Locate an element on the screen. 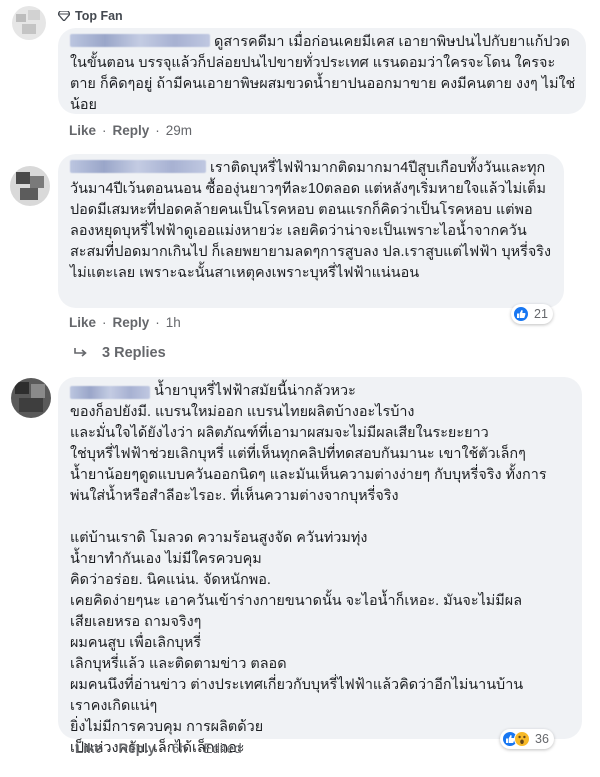 This screenshot has width=600, height=777. comment-timestamp: 6h is located at coordinates (179, 748).